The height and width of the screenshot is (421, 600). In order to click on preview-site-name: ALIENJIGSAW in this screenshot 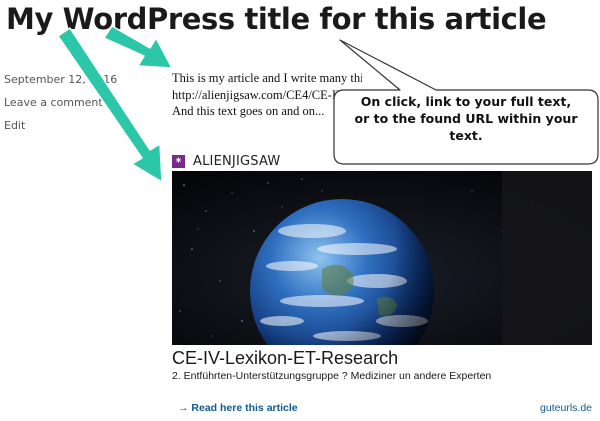, I will do `click(237, 161)`.